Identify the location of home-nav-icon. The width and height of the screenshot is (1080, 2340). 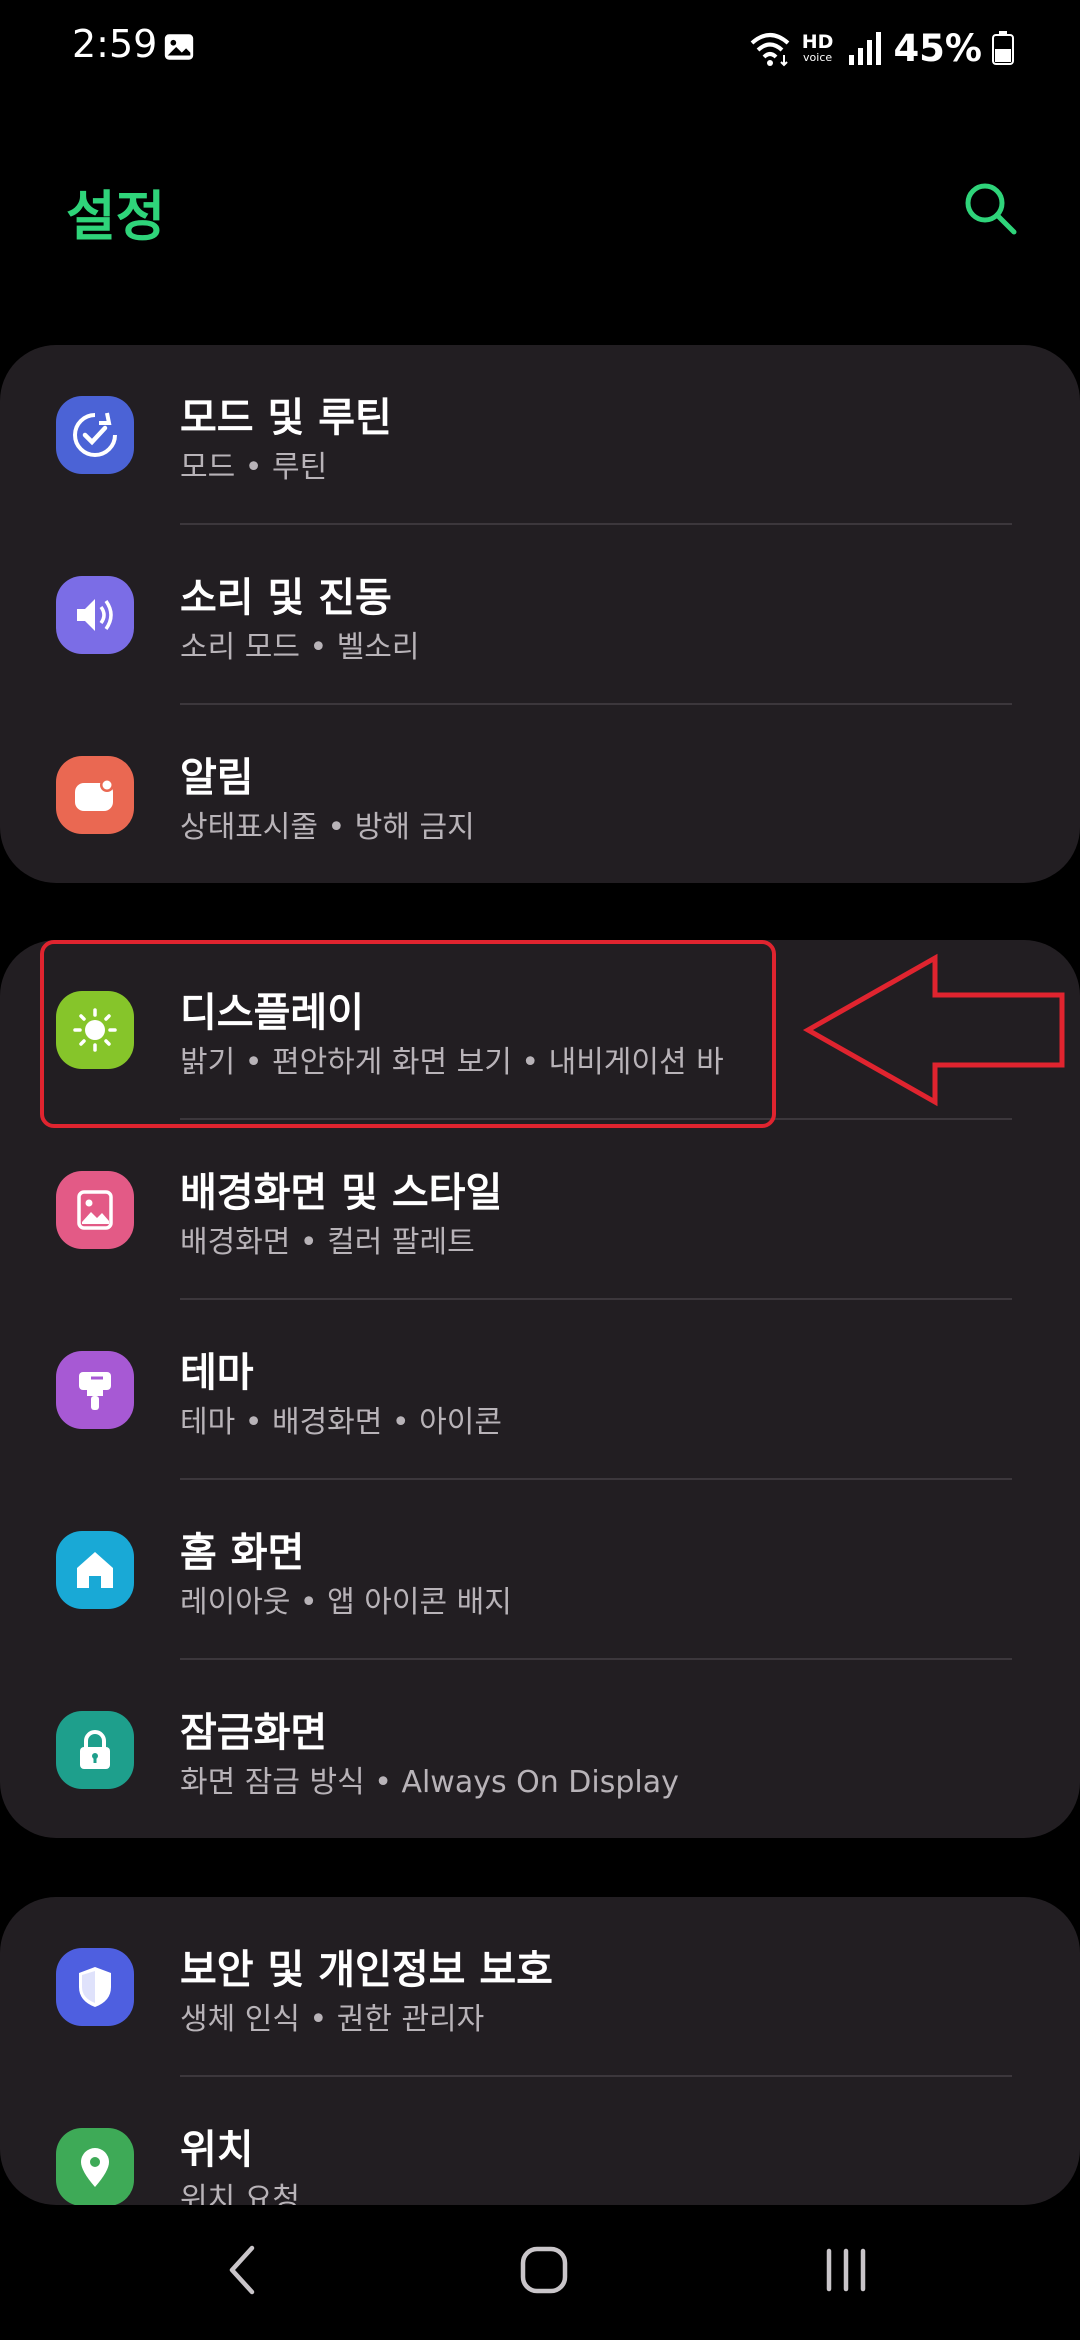
(544, 2270).